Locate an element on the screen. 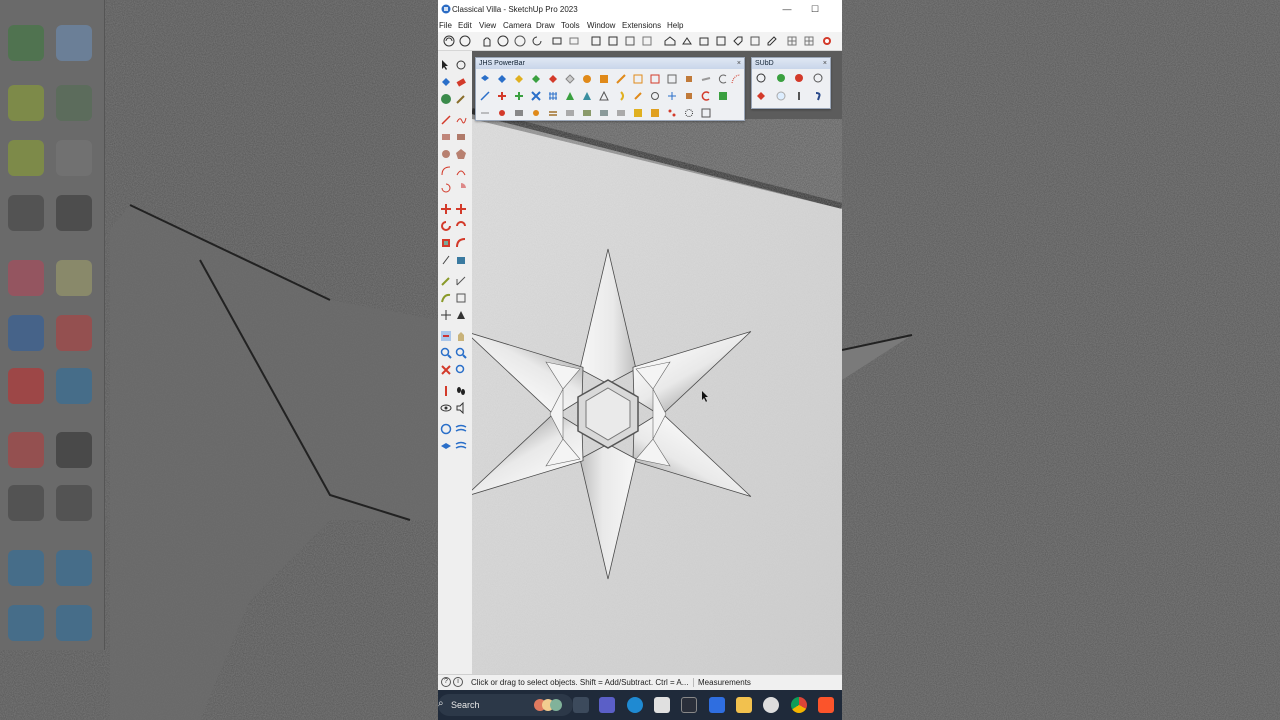 The height and width of the screenshot is (720, 1280). jhs-tool-5-icon is located at coordinates (553, 79).